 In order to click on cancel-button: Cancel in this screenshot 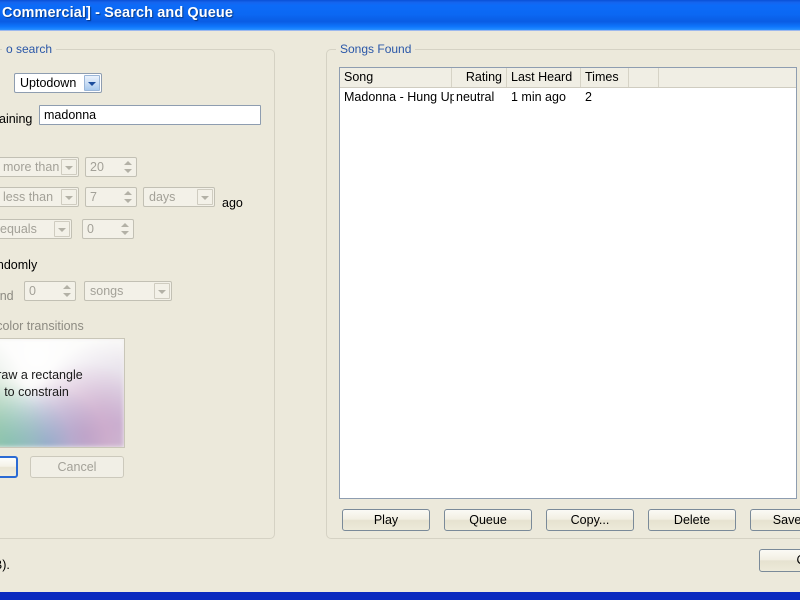, I will do `click(77, 467)`.